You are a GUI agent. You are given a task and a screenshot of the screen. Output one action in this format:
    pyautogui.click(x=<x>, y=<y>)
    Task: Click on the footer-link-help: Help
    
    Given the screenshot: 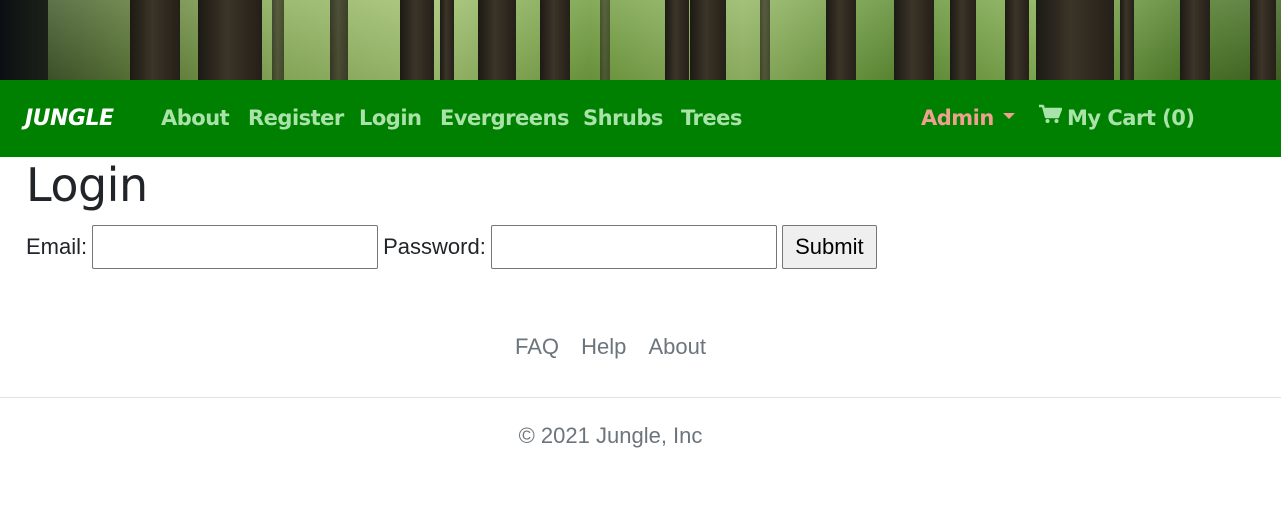 What is the action you would take?
    pyautogui.click(x=603, y=346)
    